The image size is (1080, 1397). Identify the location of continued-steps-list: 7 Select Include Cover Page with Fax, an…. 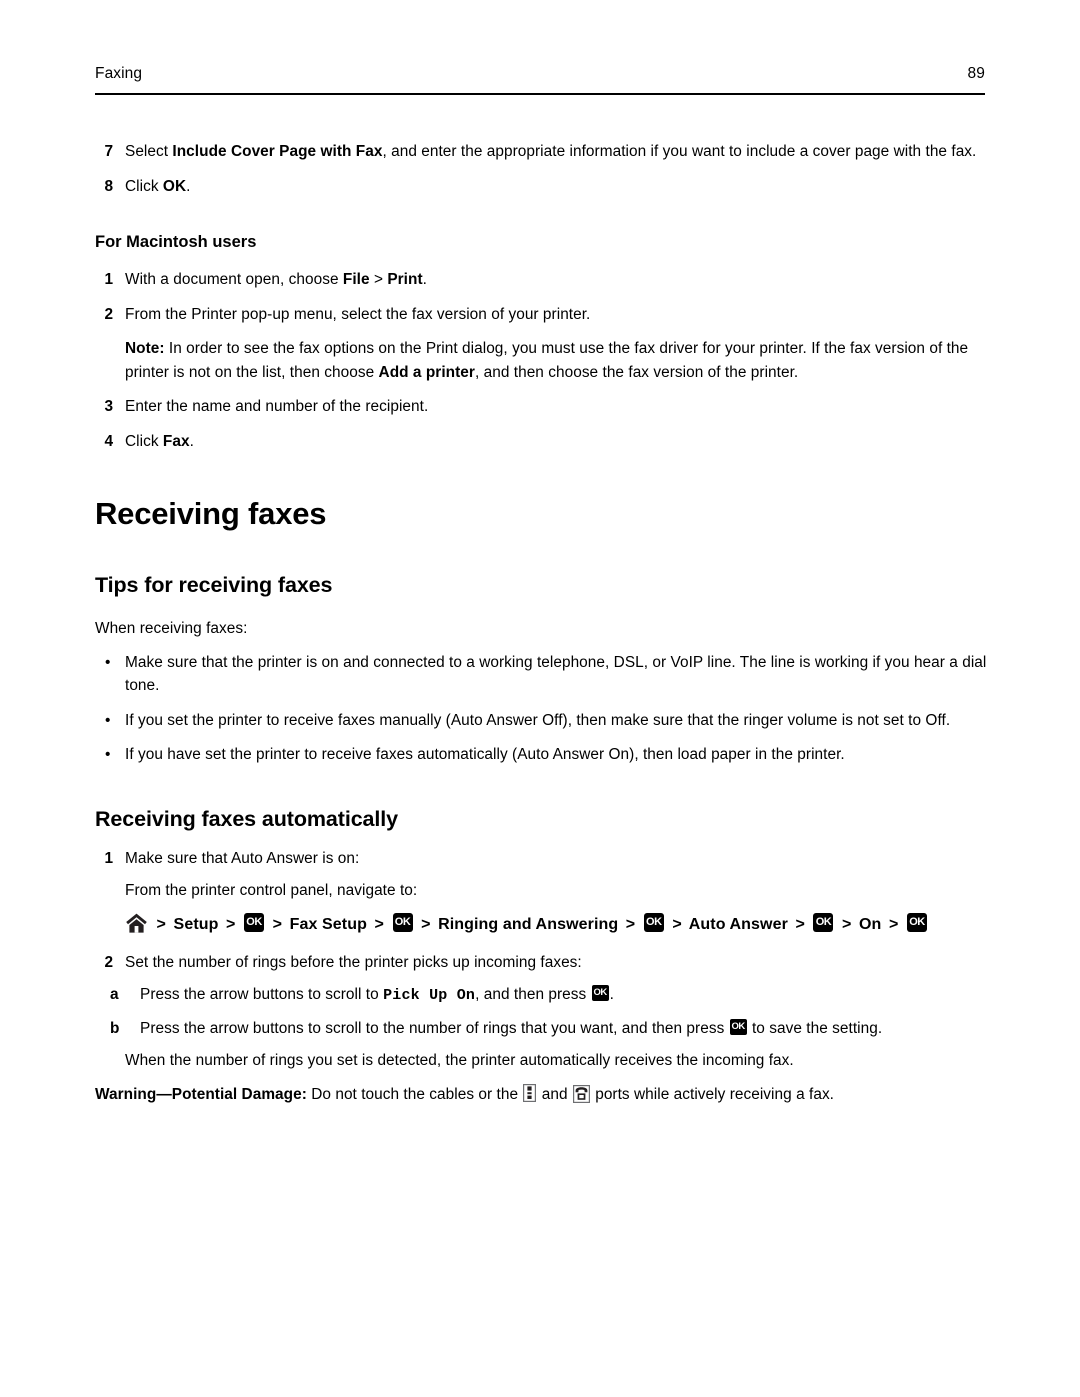
(544, 169).